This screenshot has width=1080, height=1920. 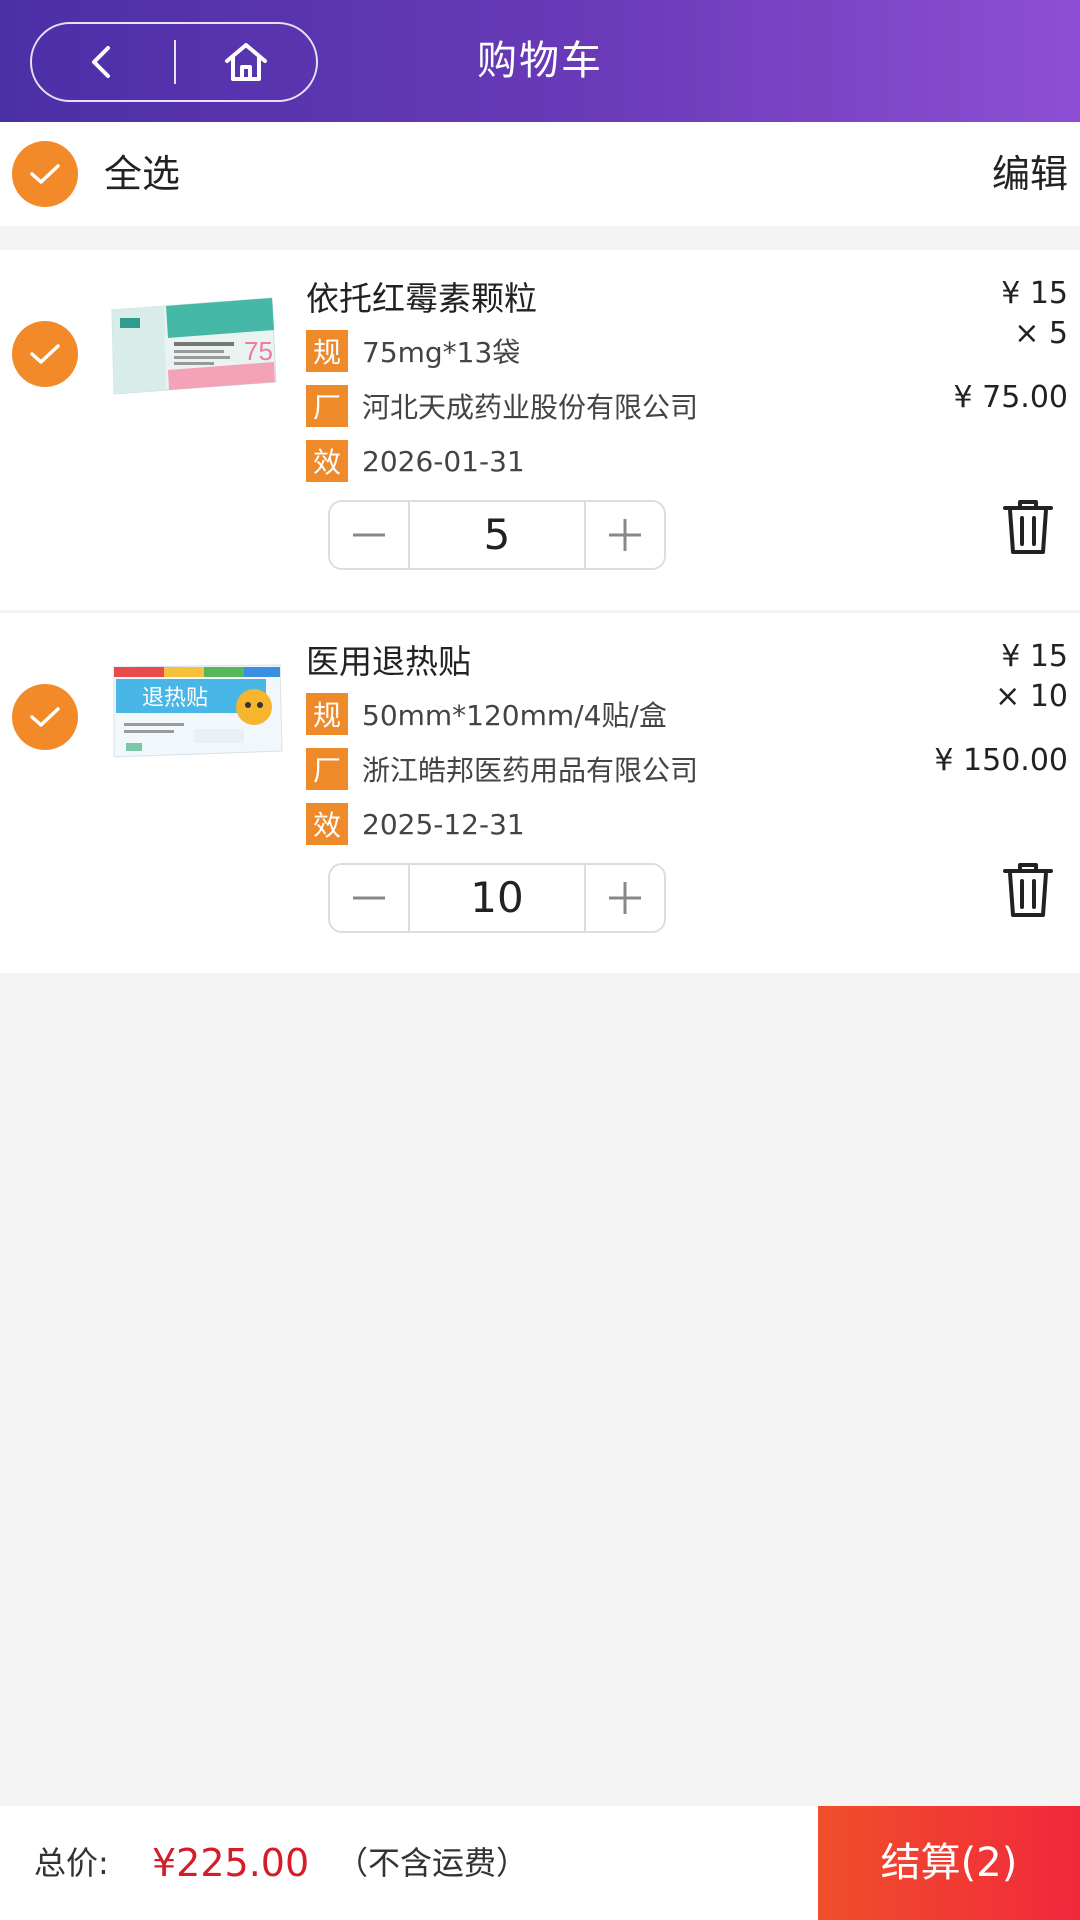 What do you see at coordinates (949, 1863) in the screenshot?
I see `checkout-button: 结算(2)` at bounding box center [949, 1863].